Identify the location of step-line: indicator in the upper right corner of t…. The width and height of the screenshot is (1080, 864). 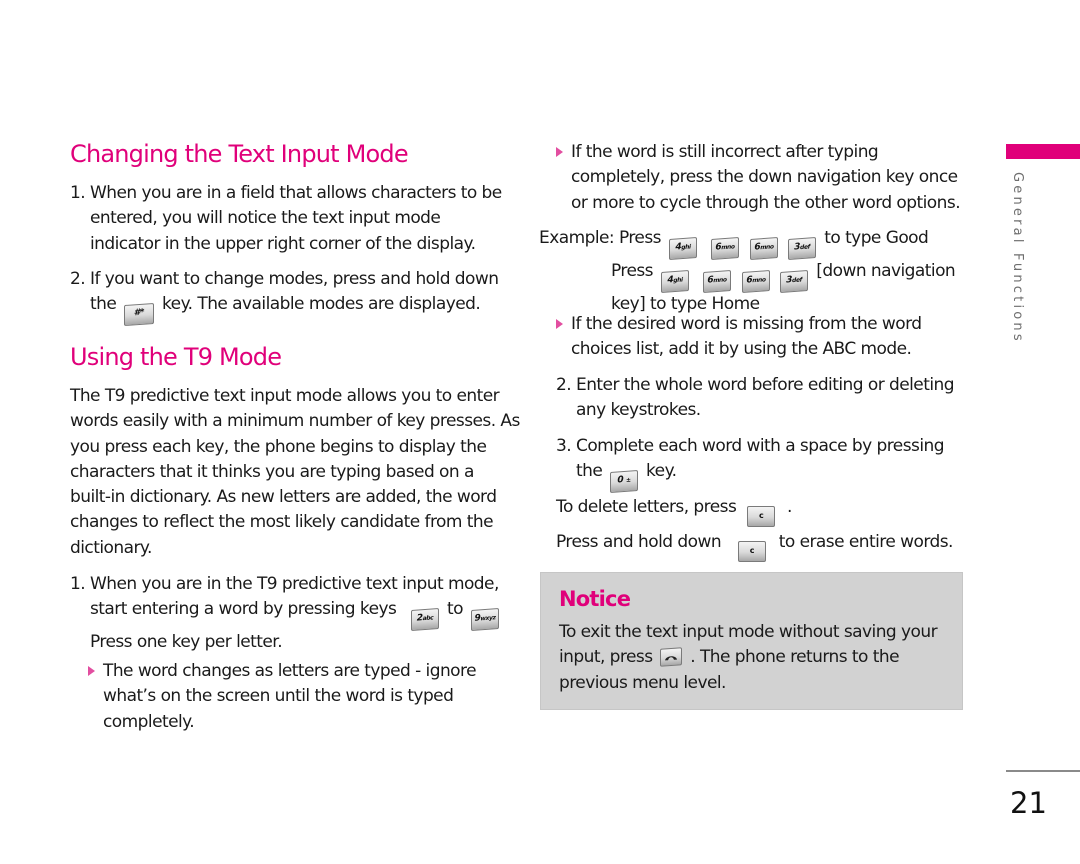
(283, 243).